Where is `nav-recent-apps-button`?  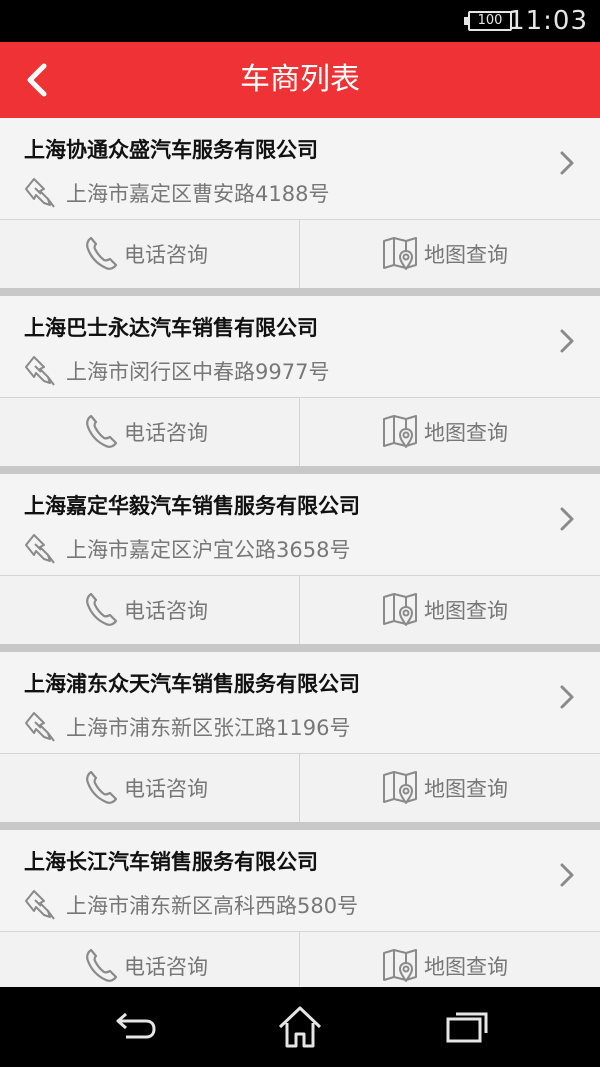 nav-recent-apps-button is located at coordinates (468, 1027).